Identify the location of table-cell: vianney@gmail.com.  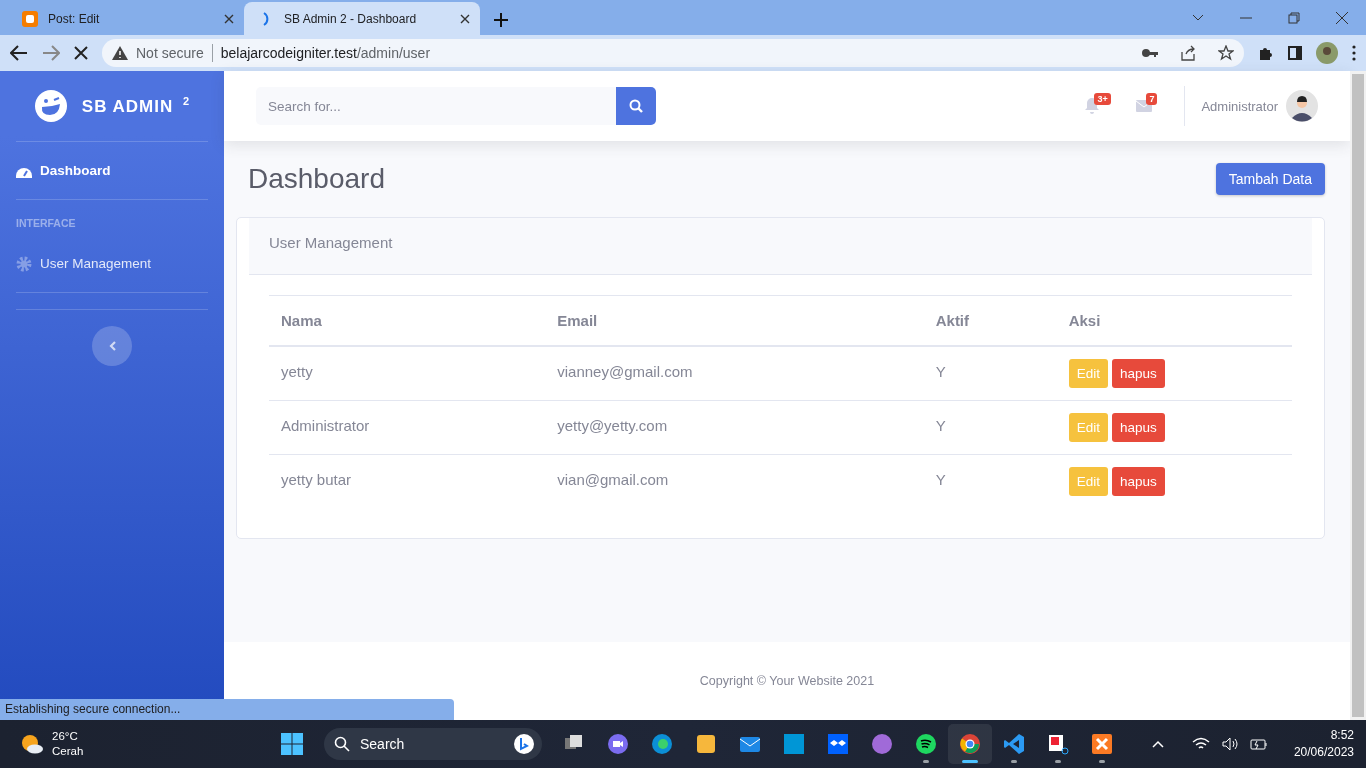
(734, 373).